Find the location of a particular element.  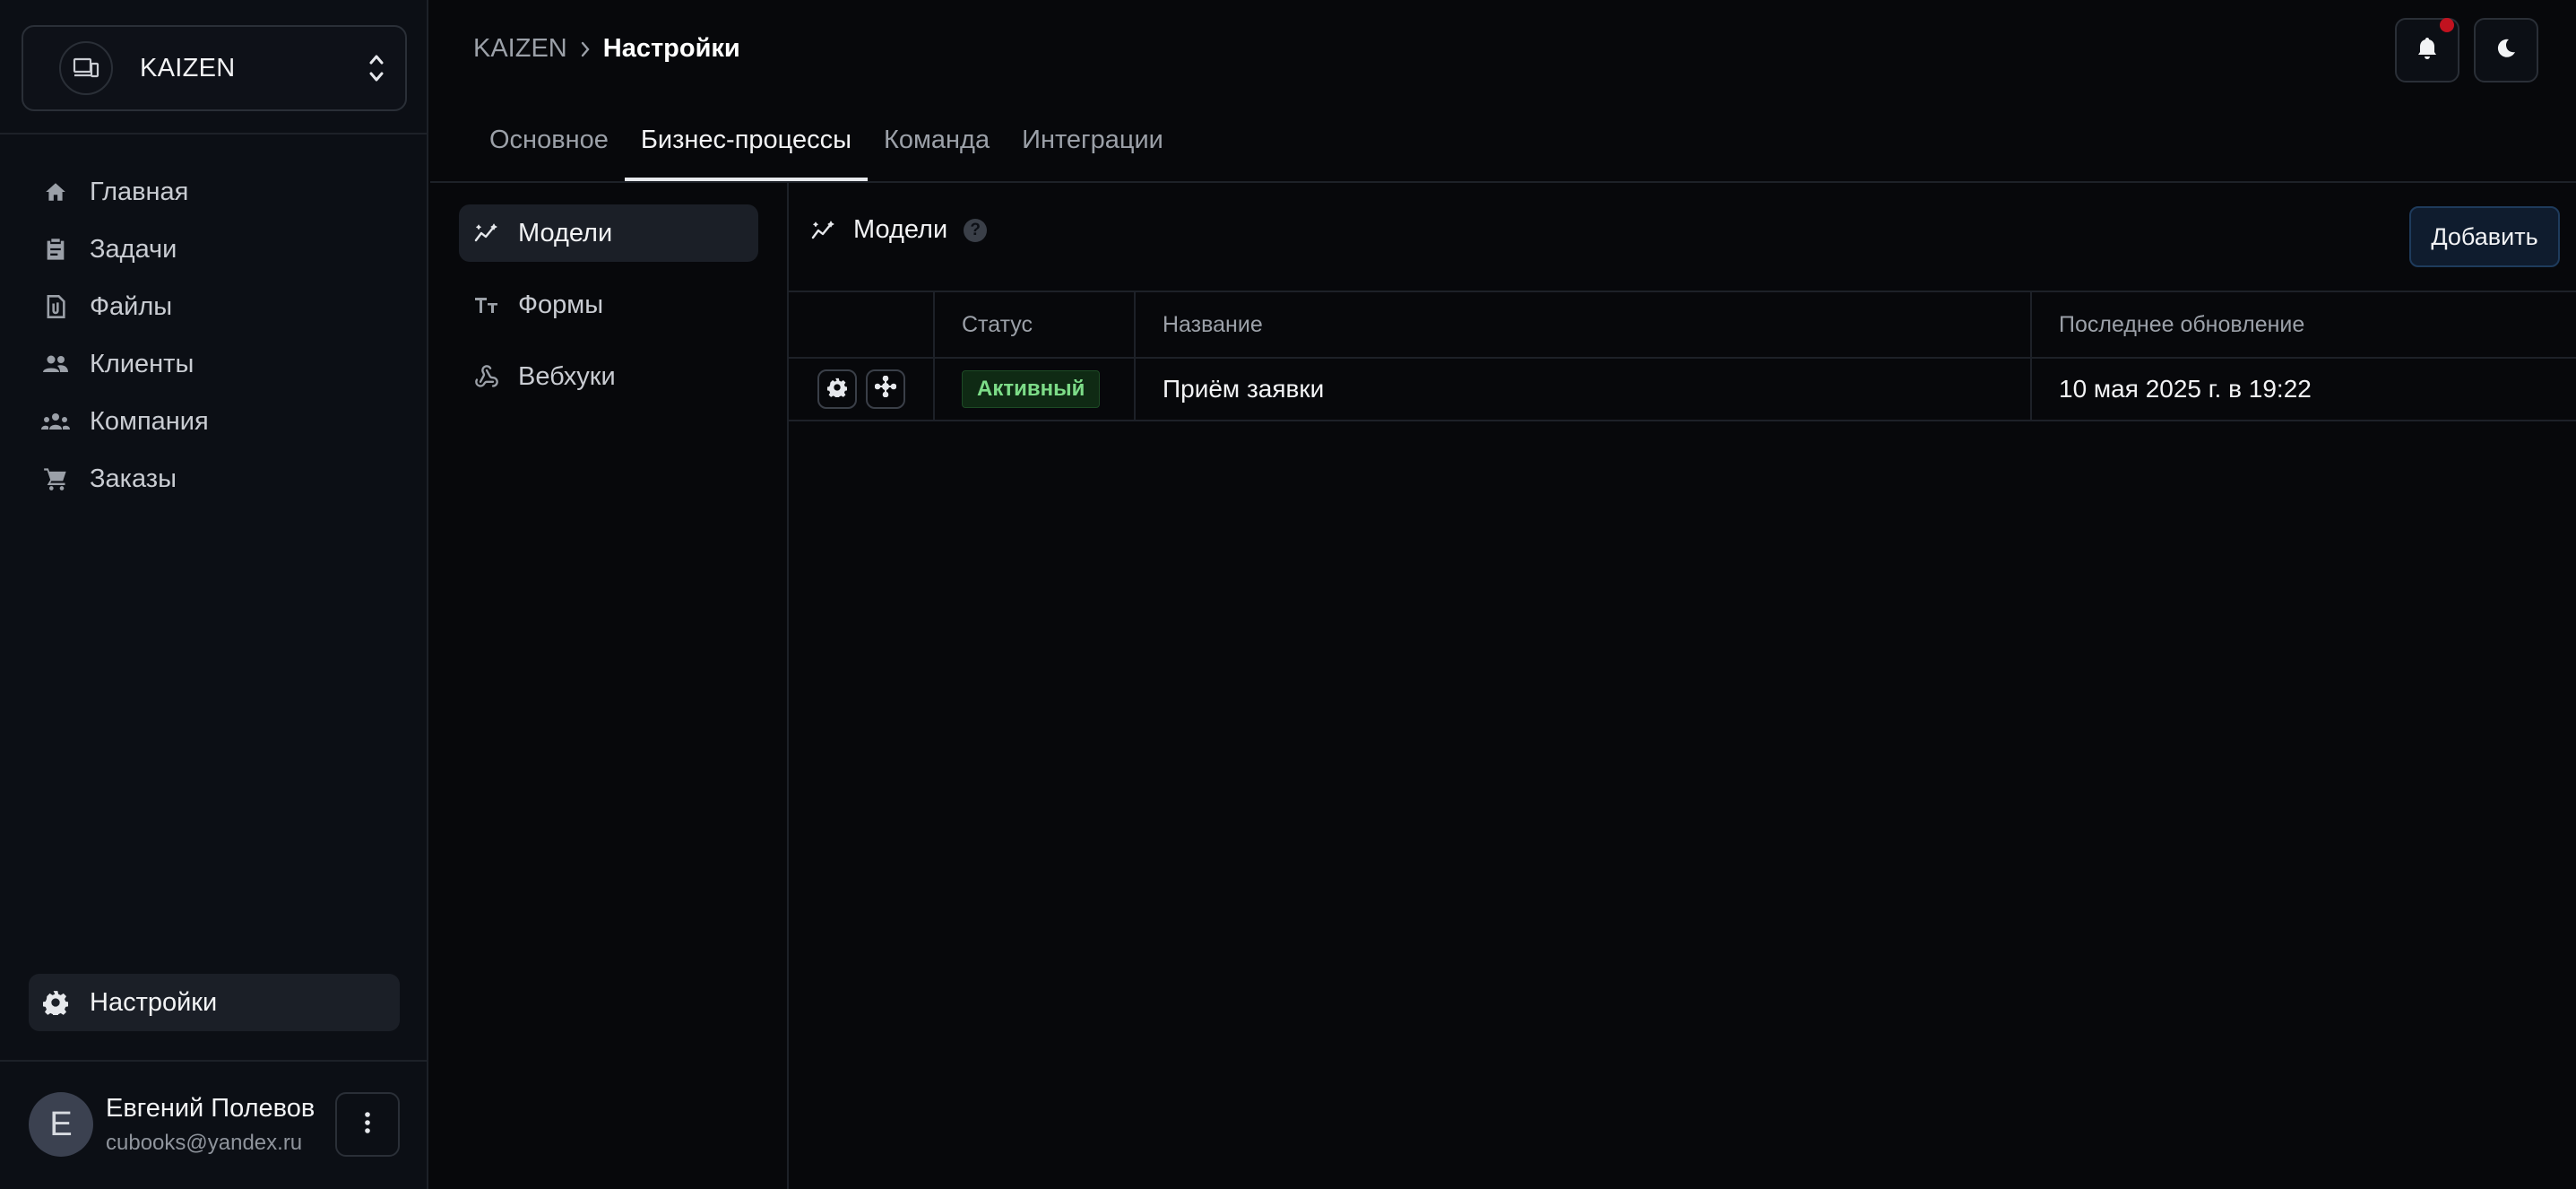

subnav-item-models: Модели is located at coordinates (608, 233).